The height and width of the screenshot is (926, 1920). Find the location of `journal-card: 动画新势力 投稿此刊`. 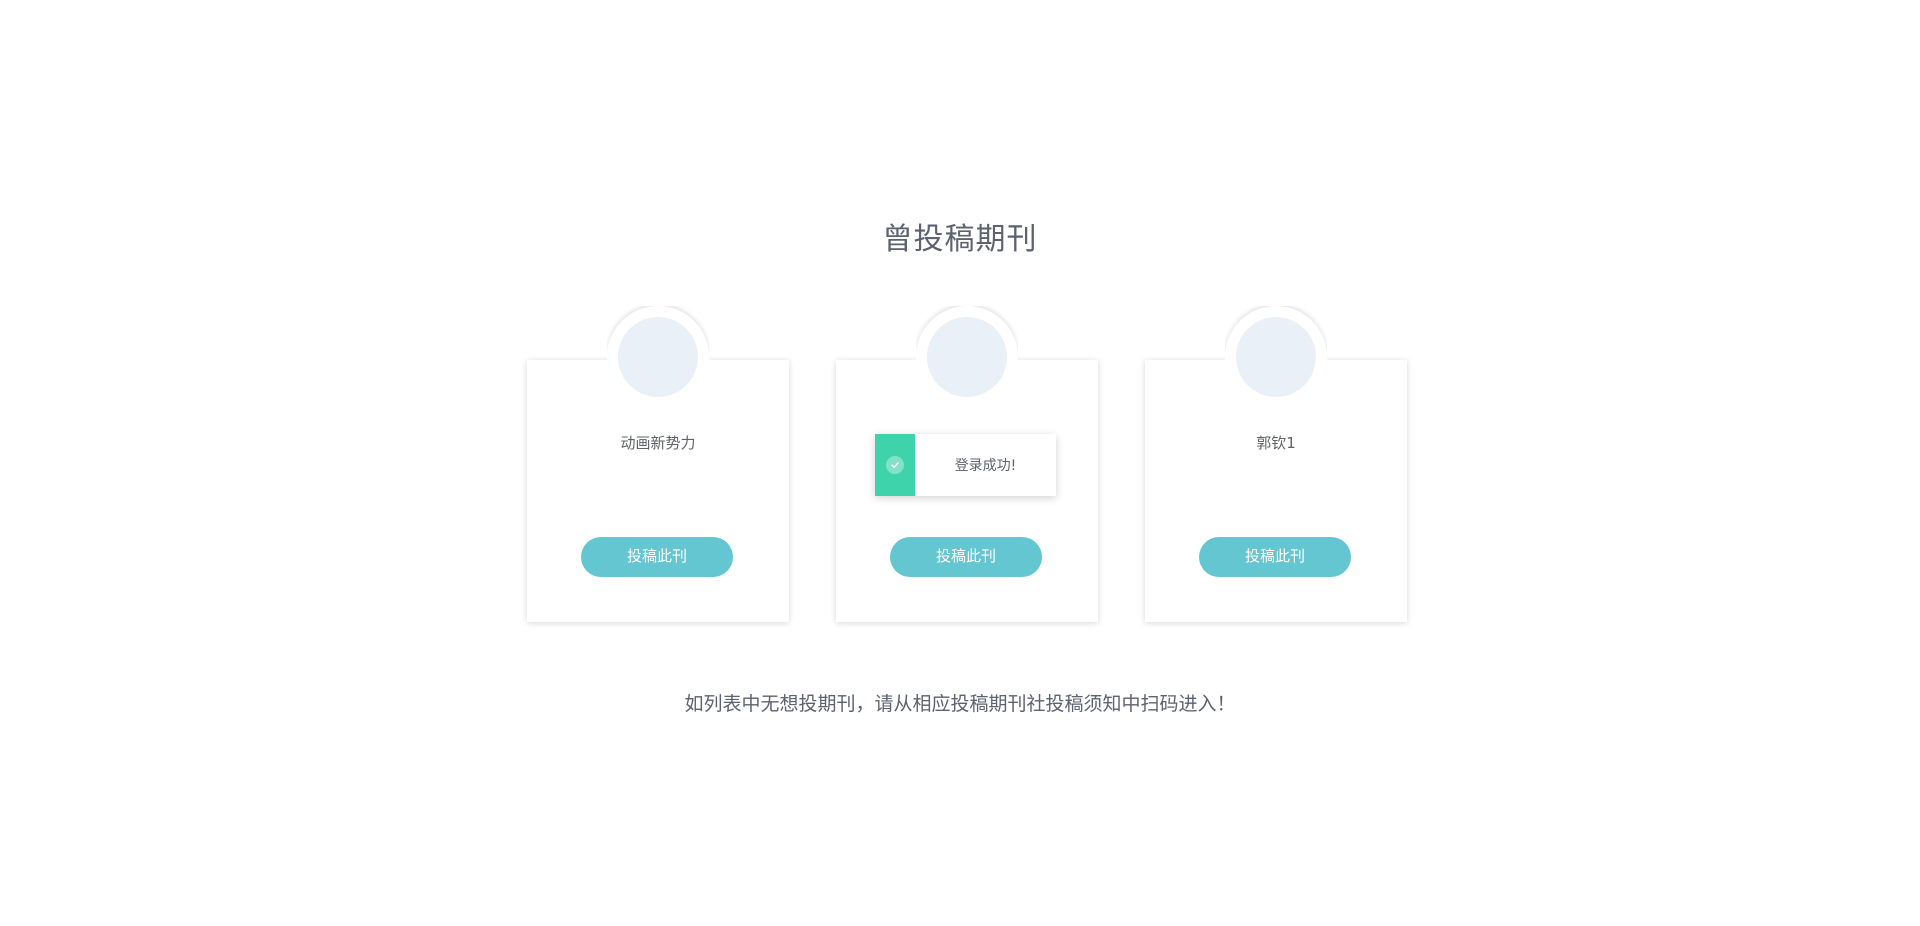

journal-card: 动画新势力 投稿此刊 is located at coordinates (658, 464).